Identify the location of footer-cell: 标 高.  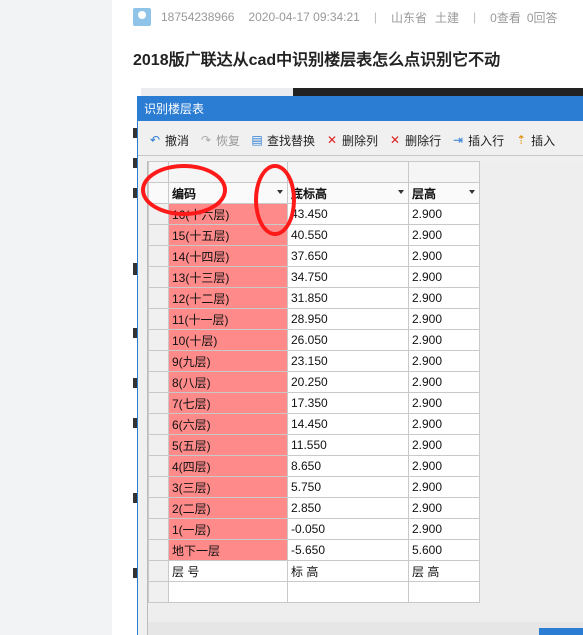
(348, 571).